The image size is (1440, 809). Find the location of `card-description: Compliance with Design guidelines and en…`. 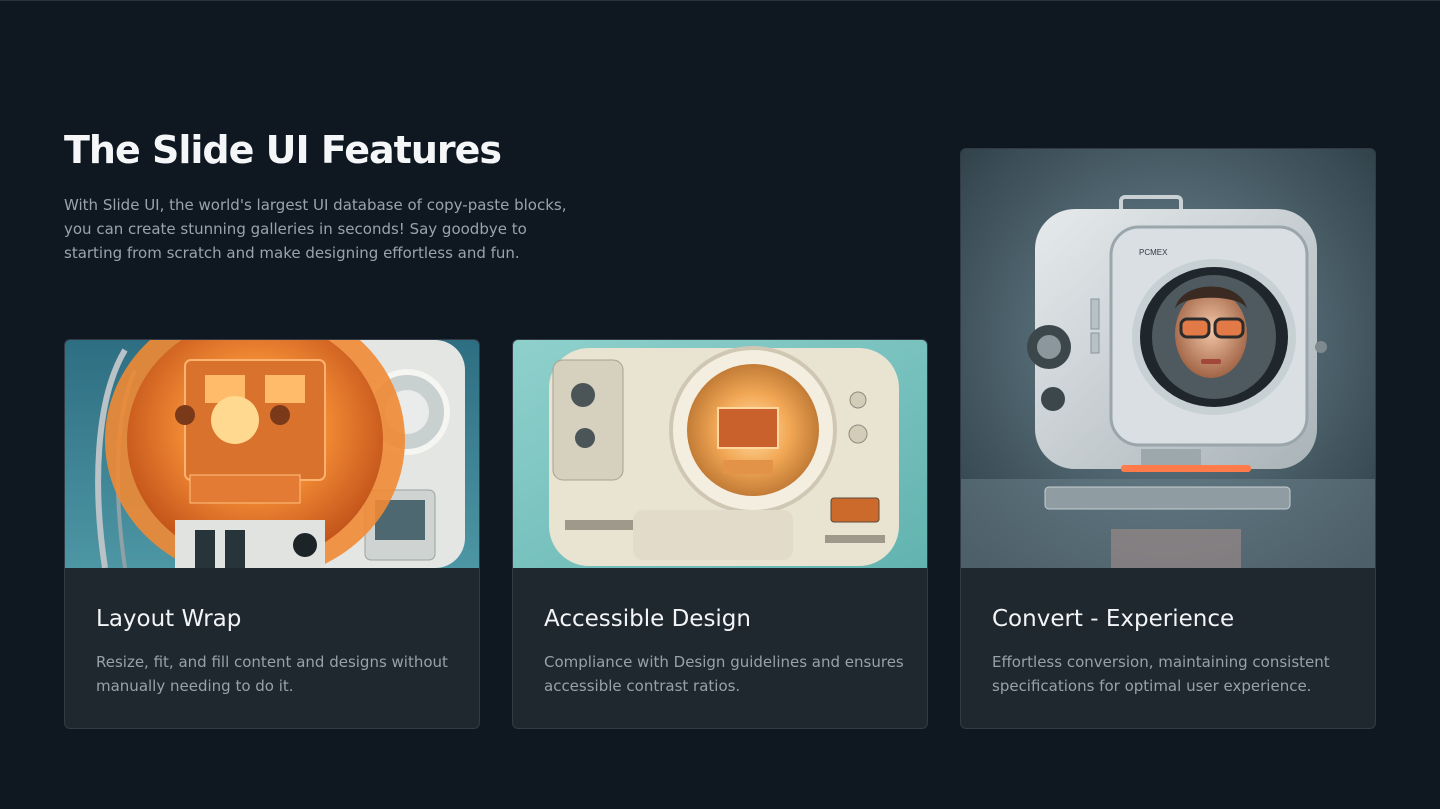

card-description: Compliance with Design guidelines and en… is located at coordinates (724, 674).